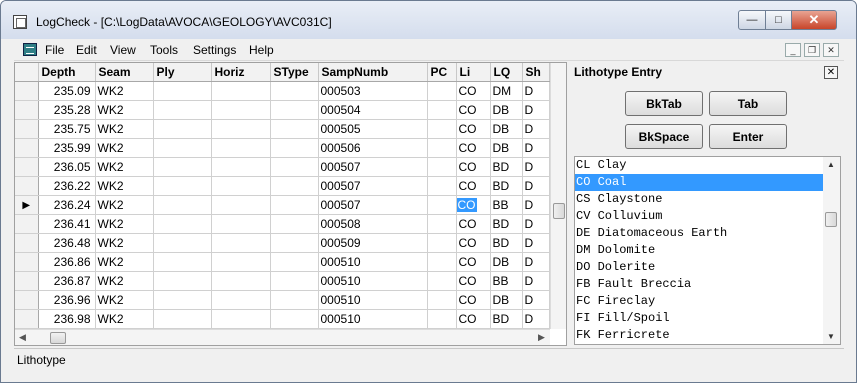  What do you see at coordinates (699, 318) in the screenshot?
I see `list-item: FI Fill/Spoil` at bounding box center [699, 318].